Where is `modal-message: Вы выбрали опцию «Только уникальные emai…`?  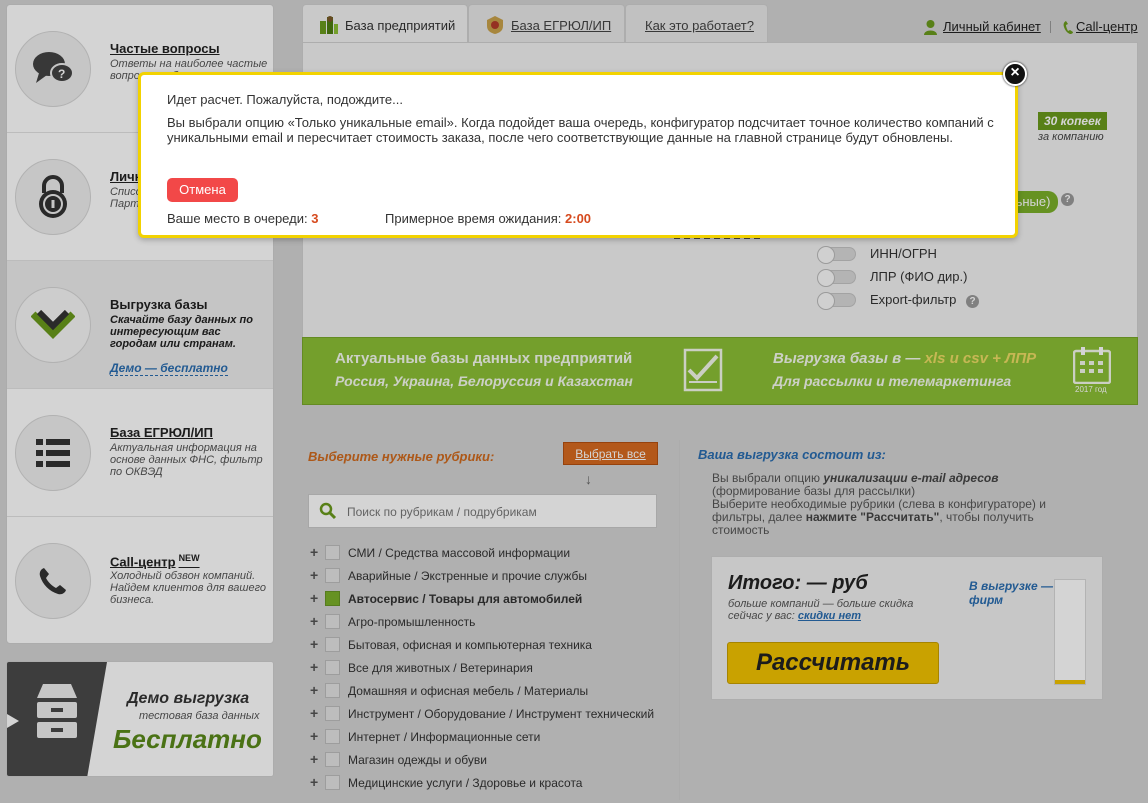 modal-message: Вы выбрали опцию «Только уникальные emai… is located at coordinates (580, 130).